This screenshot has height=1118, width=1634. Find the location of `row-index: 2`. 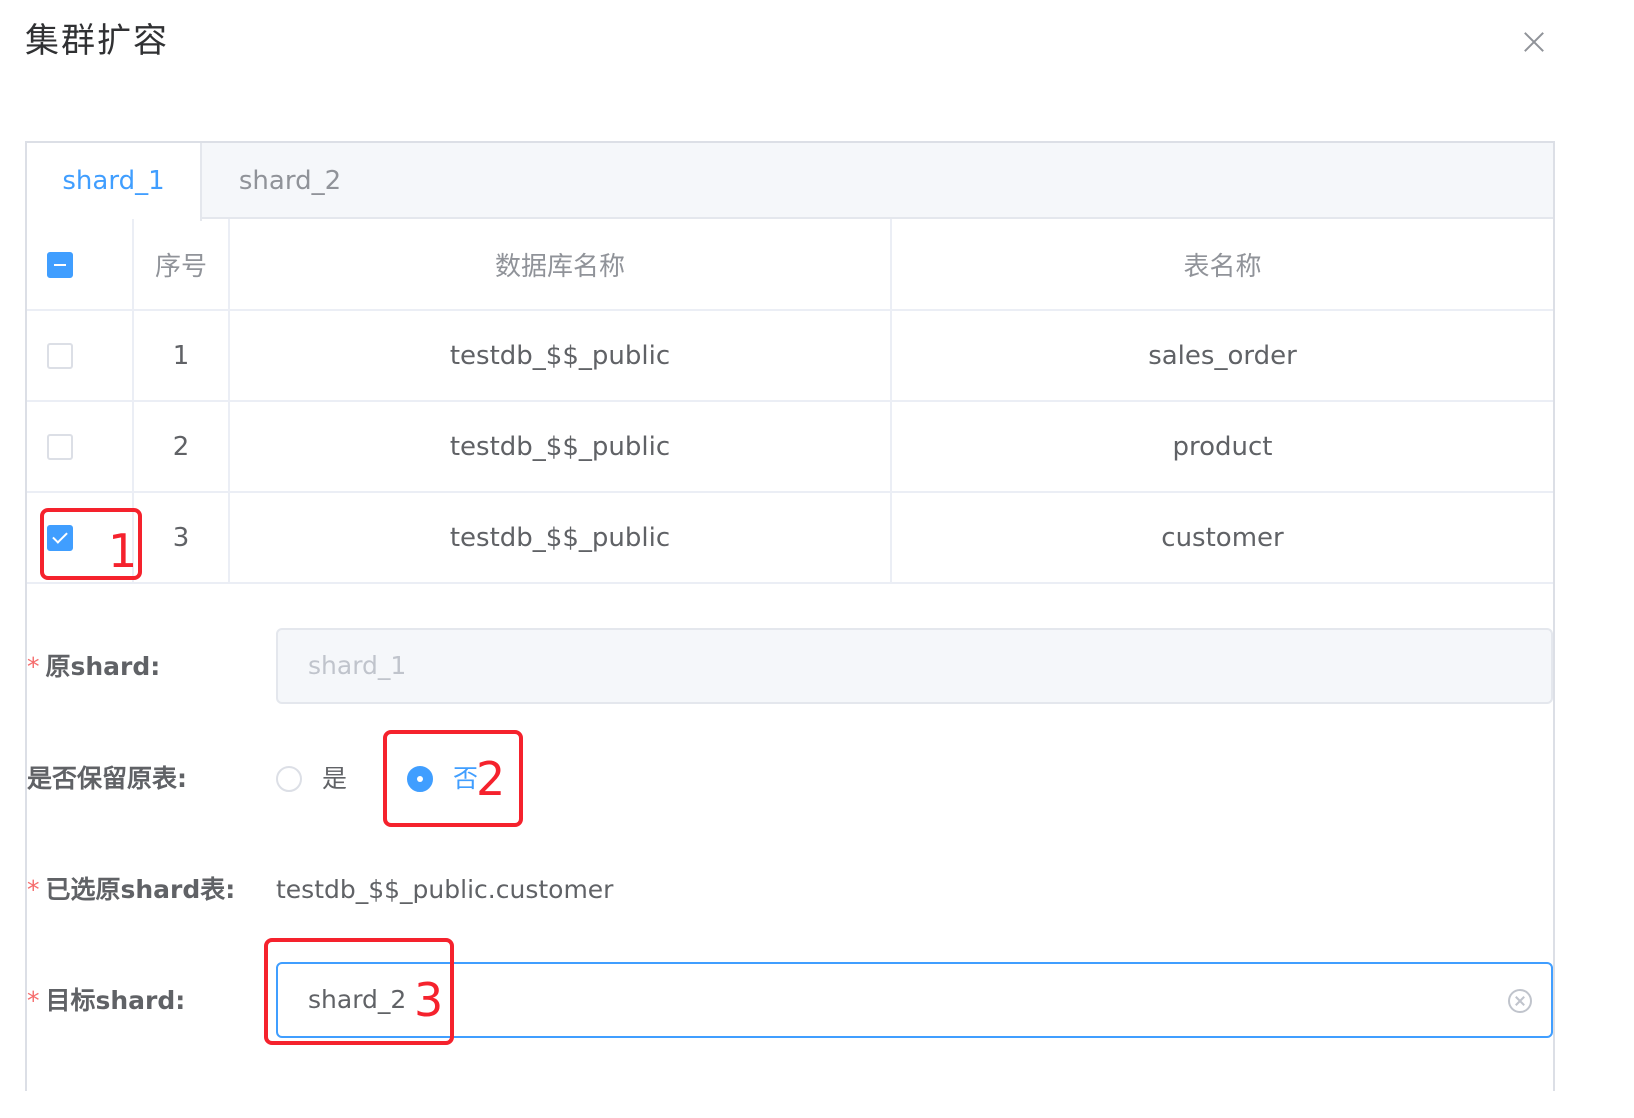

row-index: 2 is located at coordinates (181, 446).